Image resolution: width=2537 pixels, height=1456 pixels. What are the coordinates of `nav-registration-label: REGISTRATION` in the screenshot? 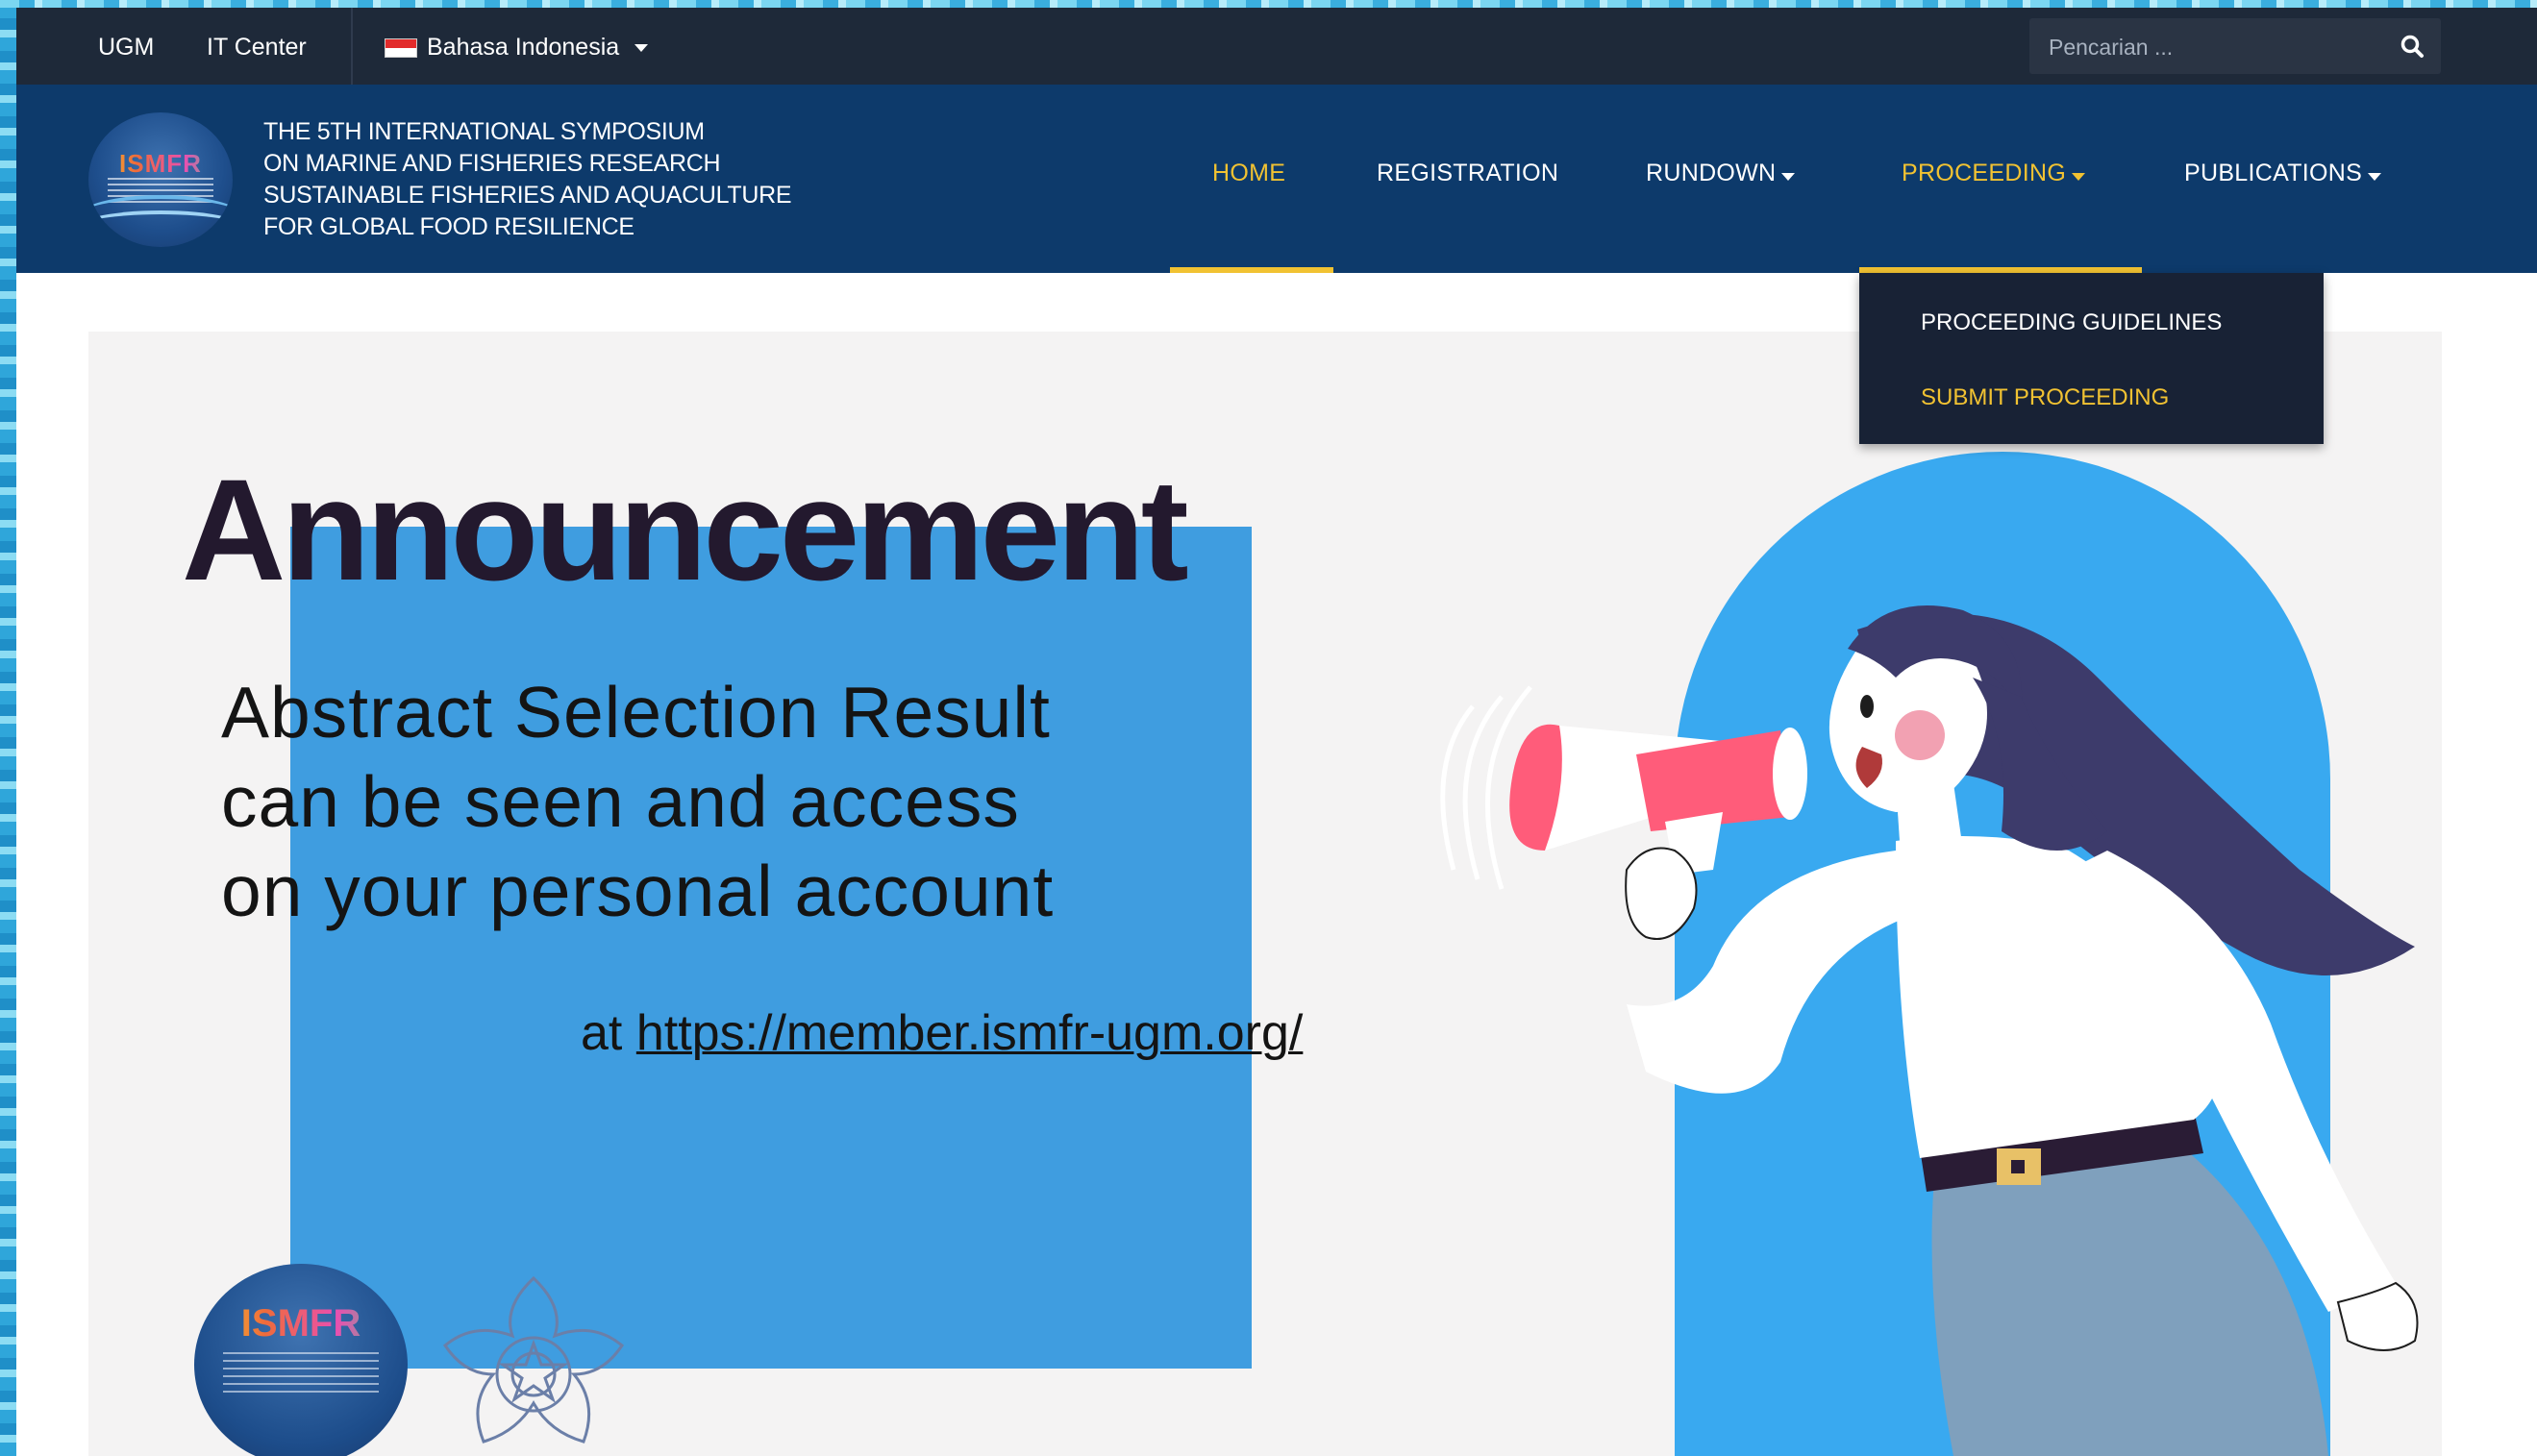 It's located at (1468, 173).